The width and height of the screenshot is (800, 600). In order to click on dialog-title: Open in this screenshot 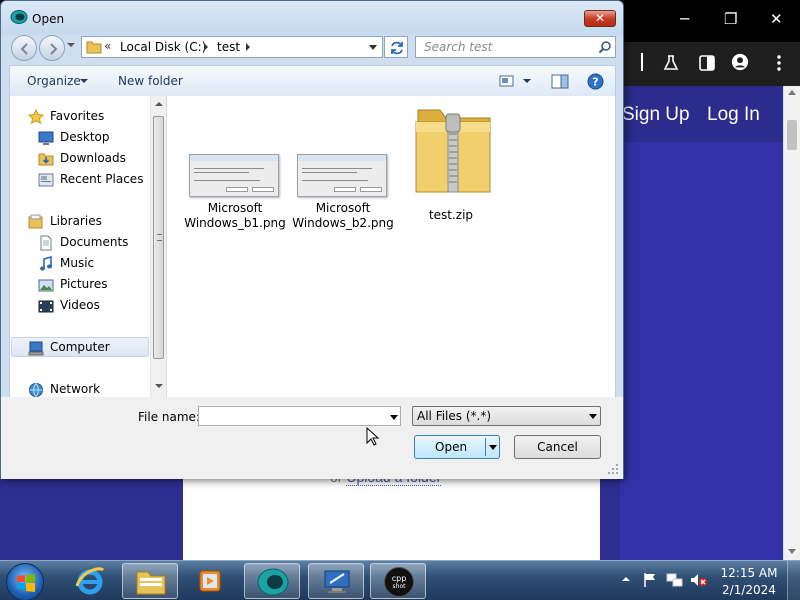, I will do `click(48, 19)`.